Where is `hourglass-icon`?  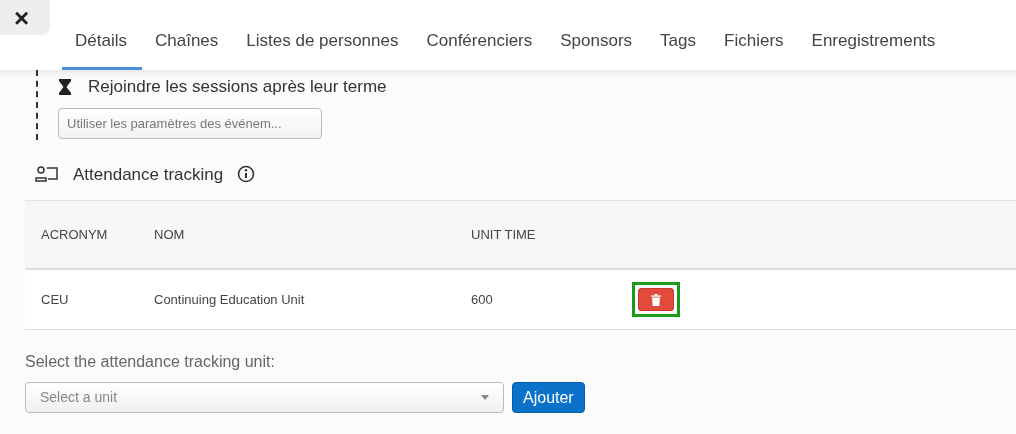
hourglass-icon is located at coordinates (65, 86).